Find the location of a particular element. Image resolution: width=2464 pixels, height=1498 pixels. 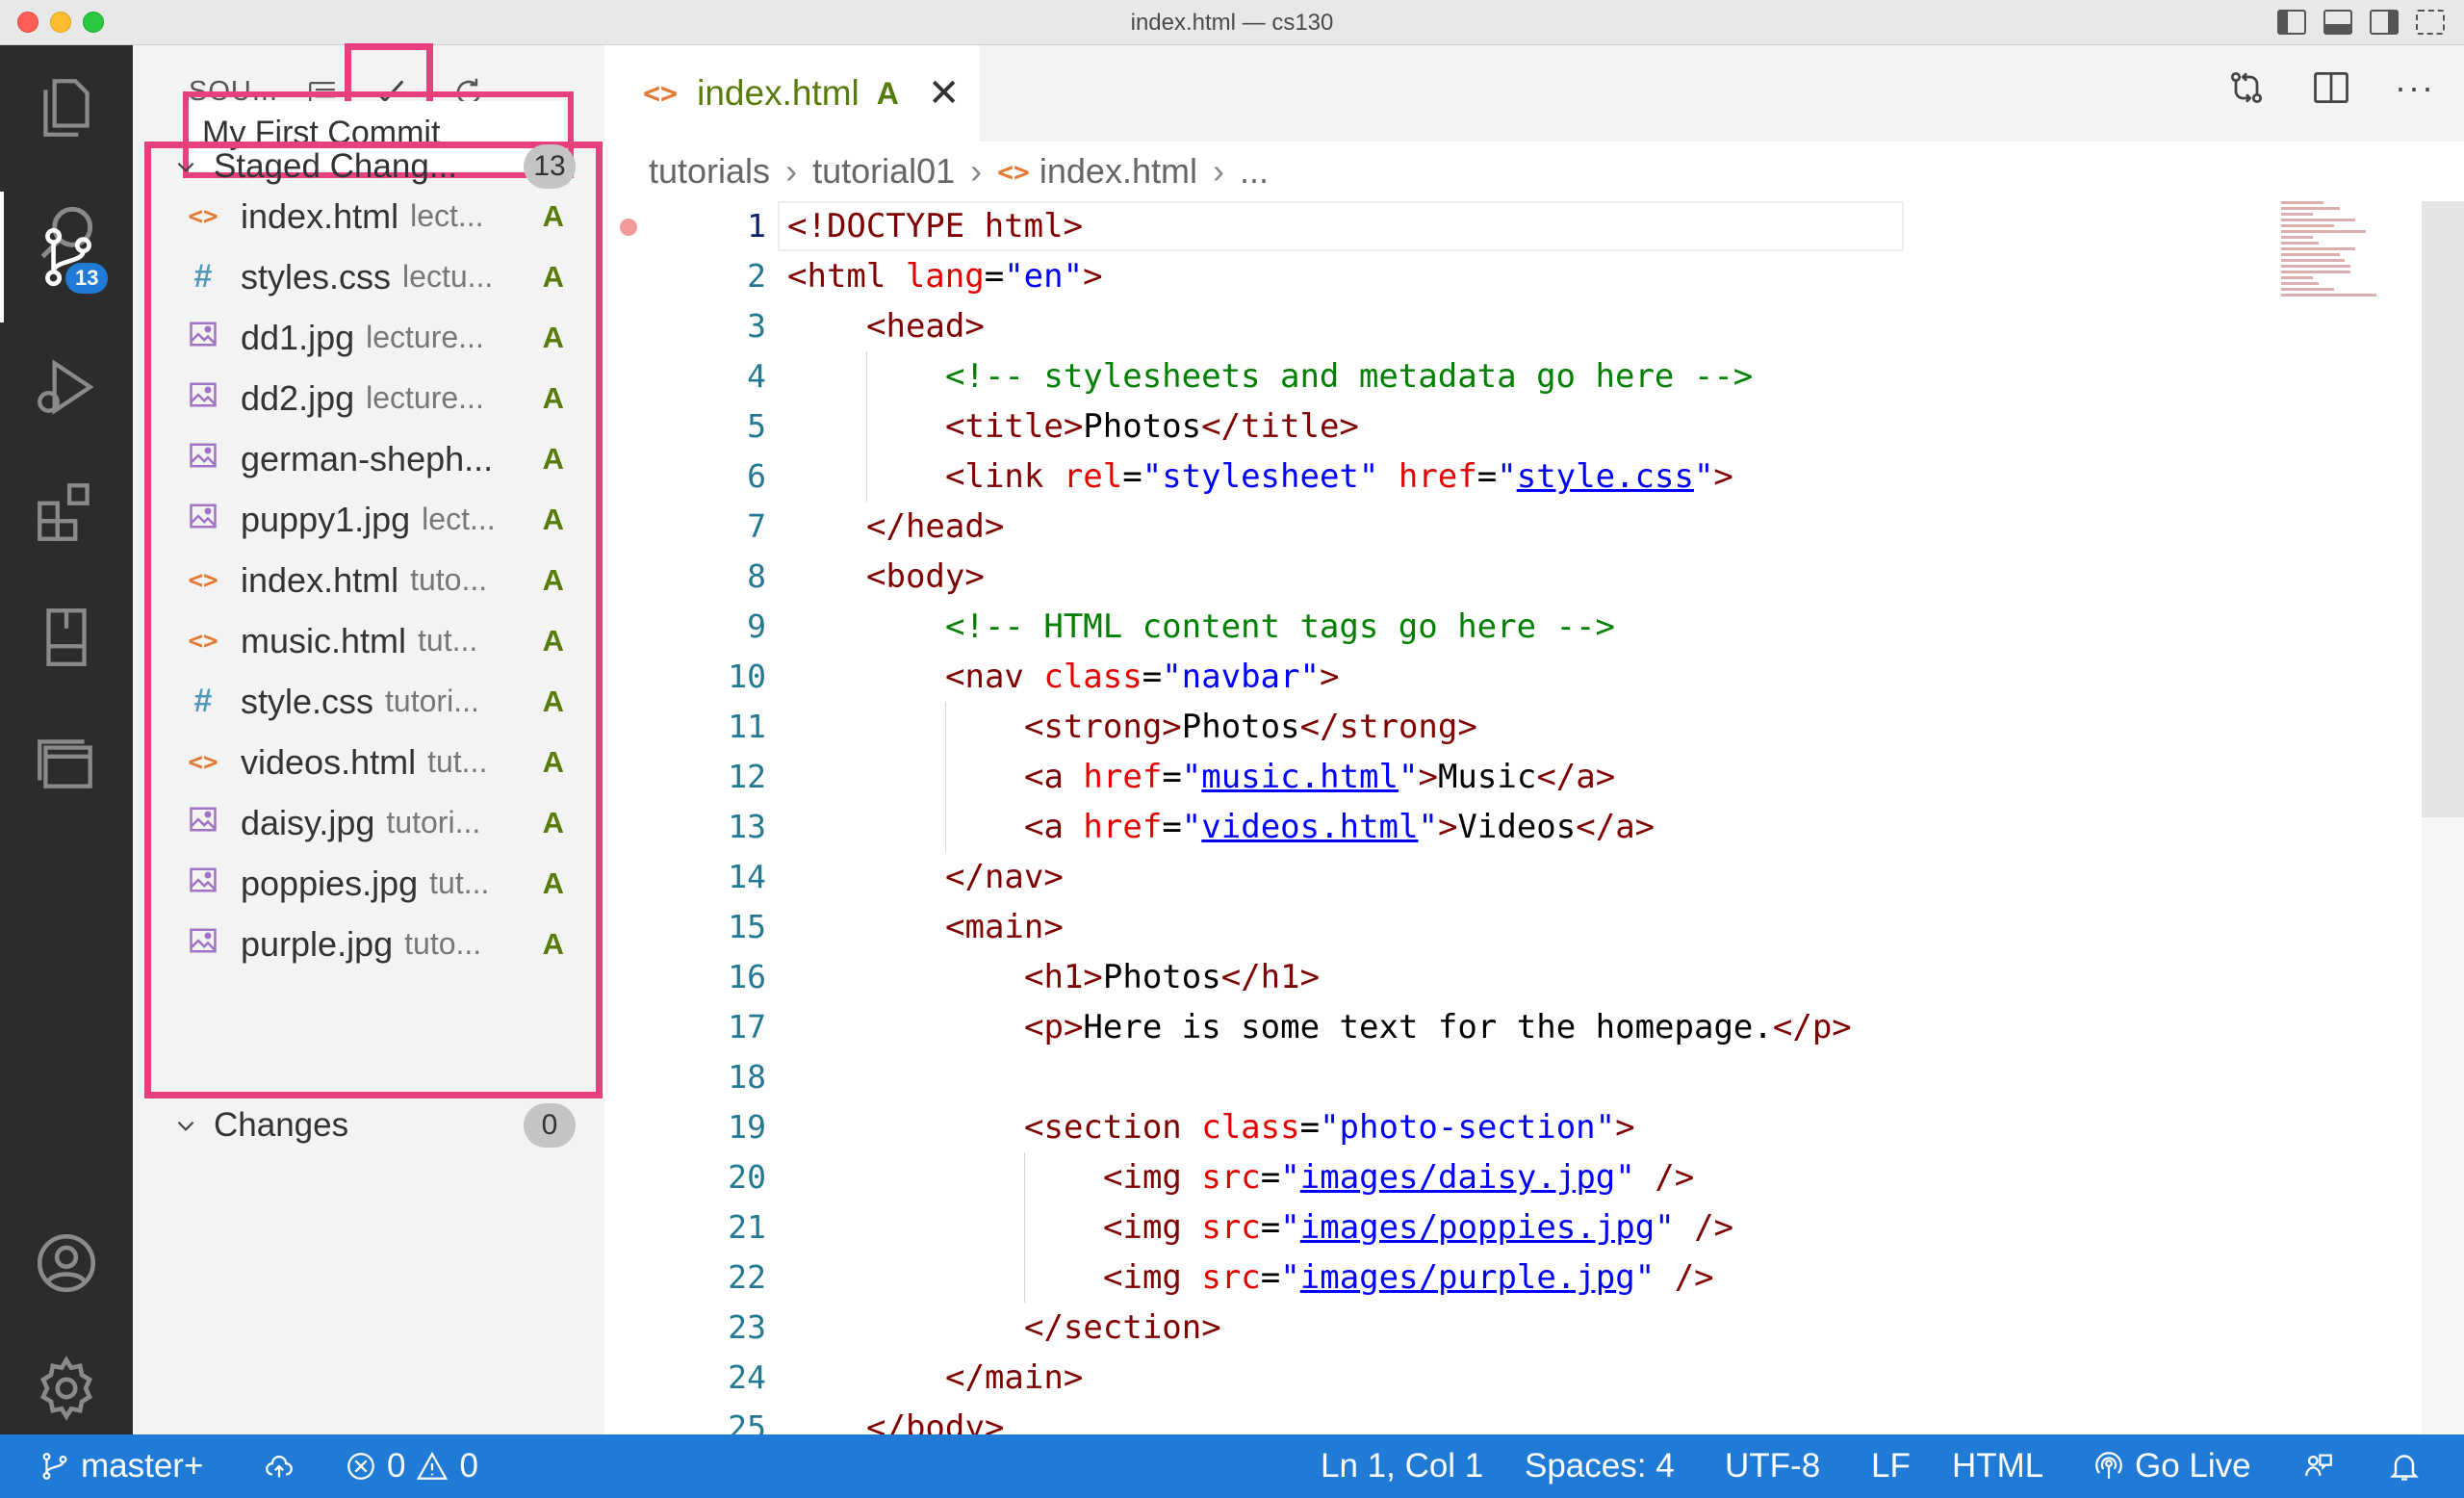

changes-count-badge: 0 is located at coordinates (550, 1126).